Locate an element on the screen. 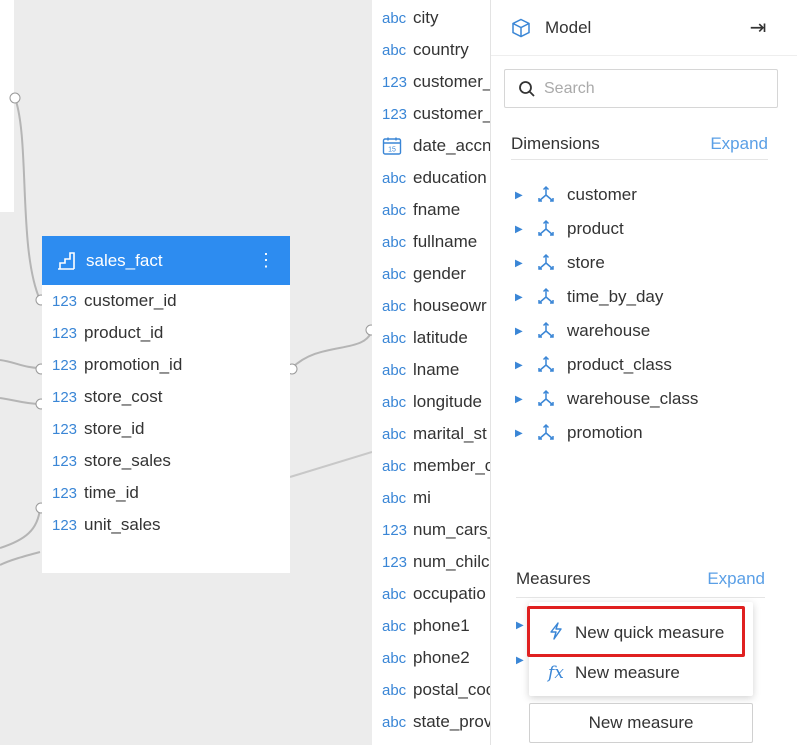  dimension-item: ▶ product_class is located at coordinates (639, 365).